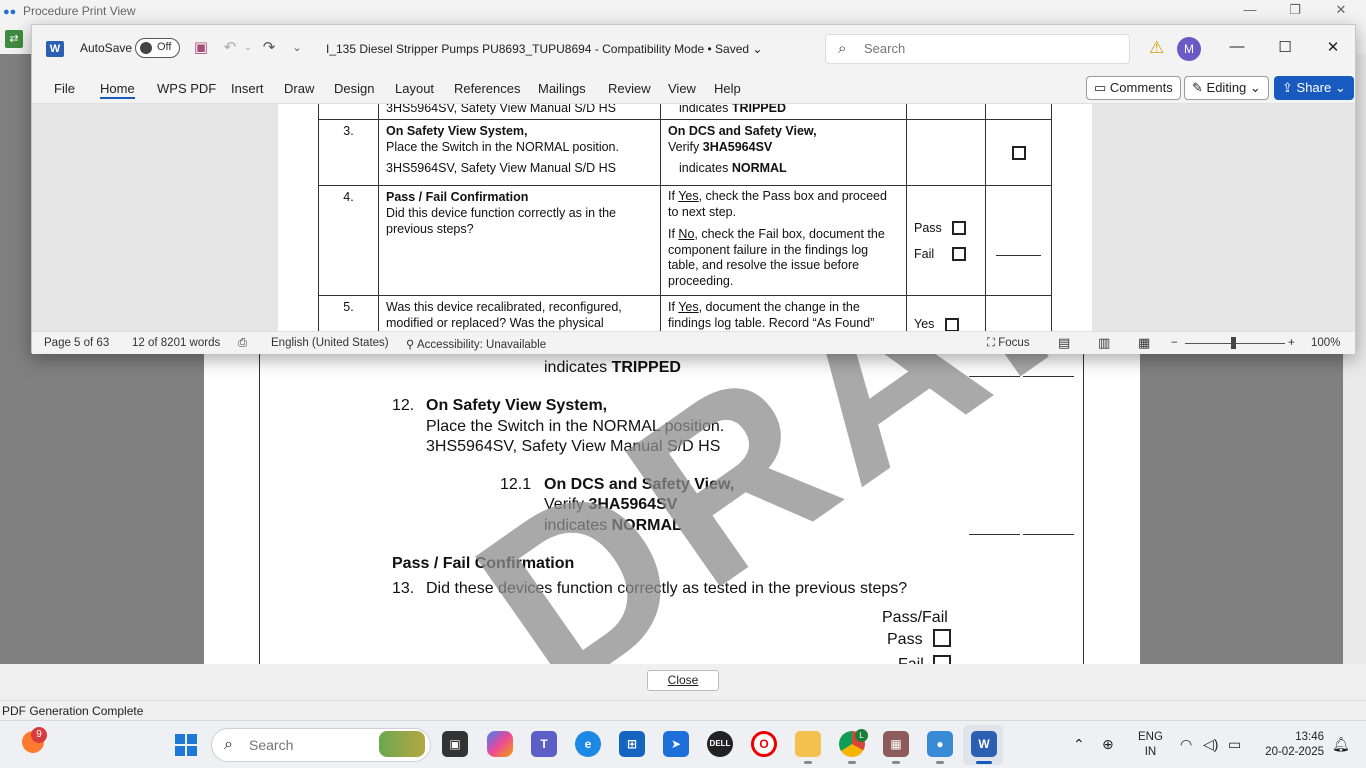 The height and width of the screenshot is (768, 1366). I want to click on close-button: Close, so click(683, 680).